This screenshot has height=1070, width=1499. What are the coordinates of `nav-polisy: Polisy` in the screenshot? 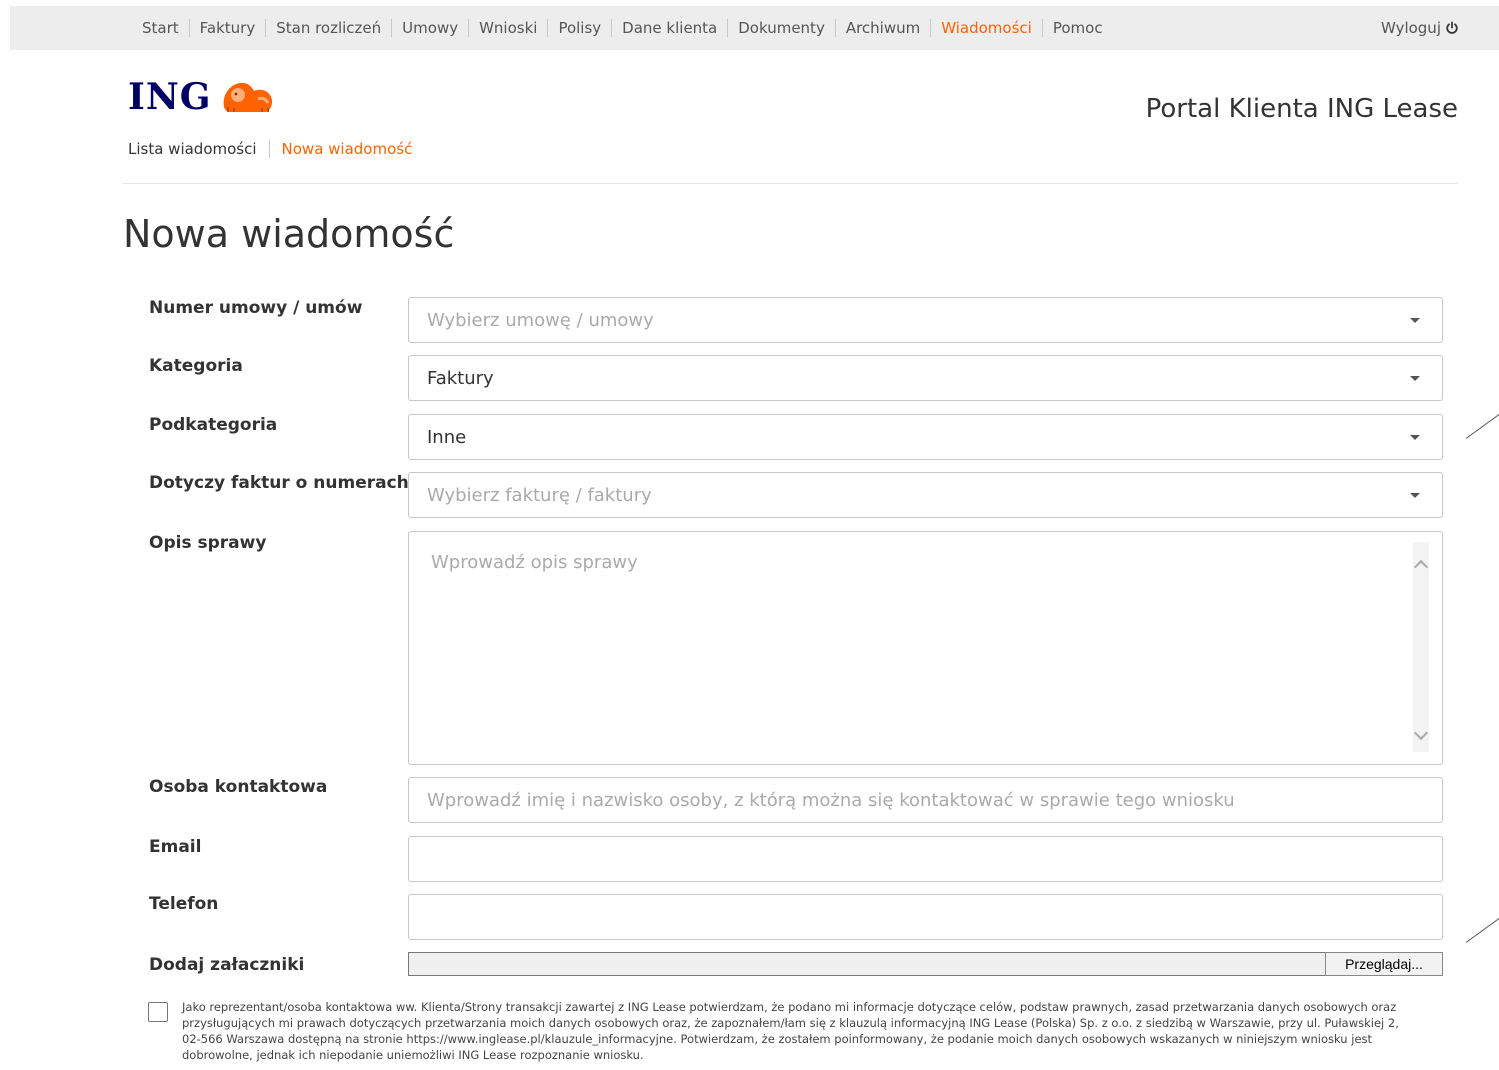 It's located at (579, 28).